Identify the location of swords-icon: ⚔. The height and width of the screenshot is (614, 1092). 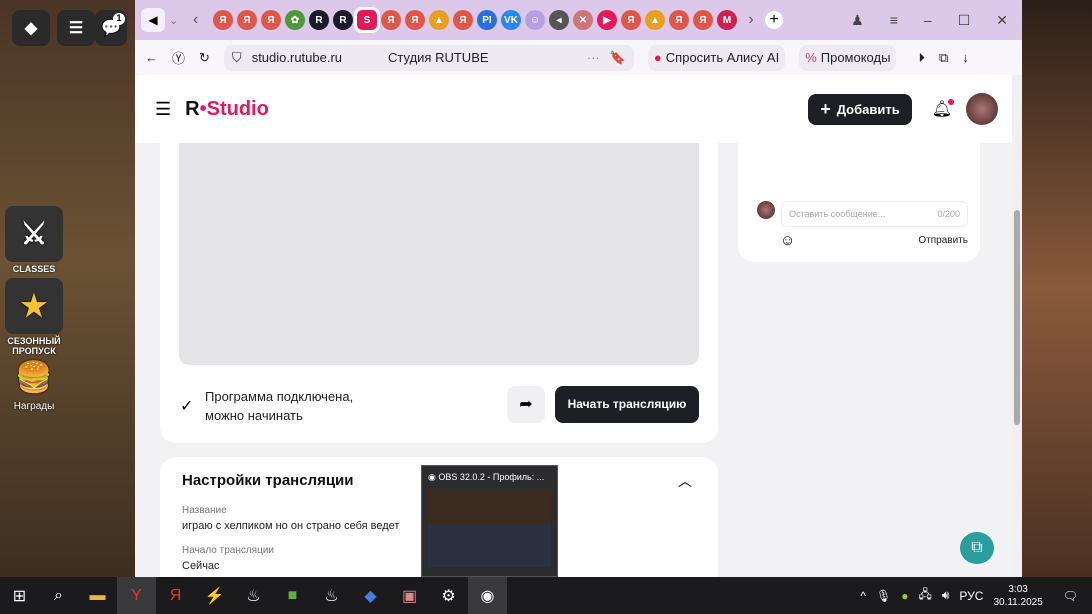
(34, 234).